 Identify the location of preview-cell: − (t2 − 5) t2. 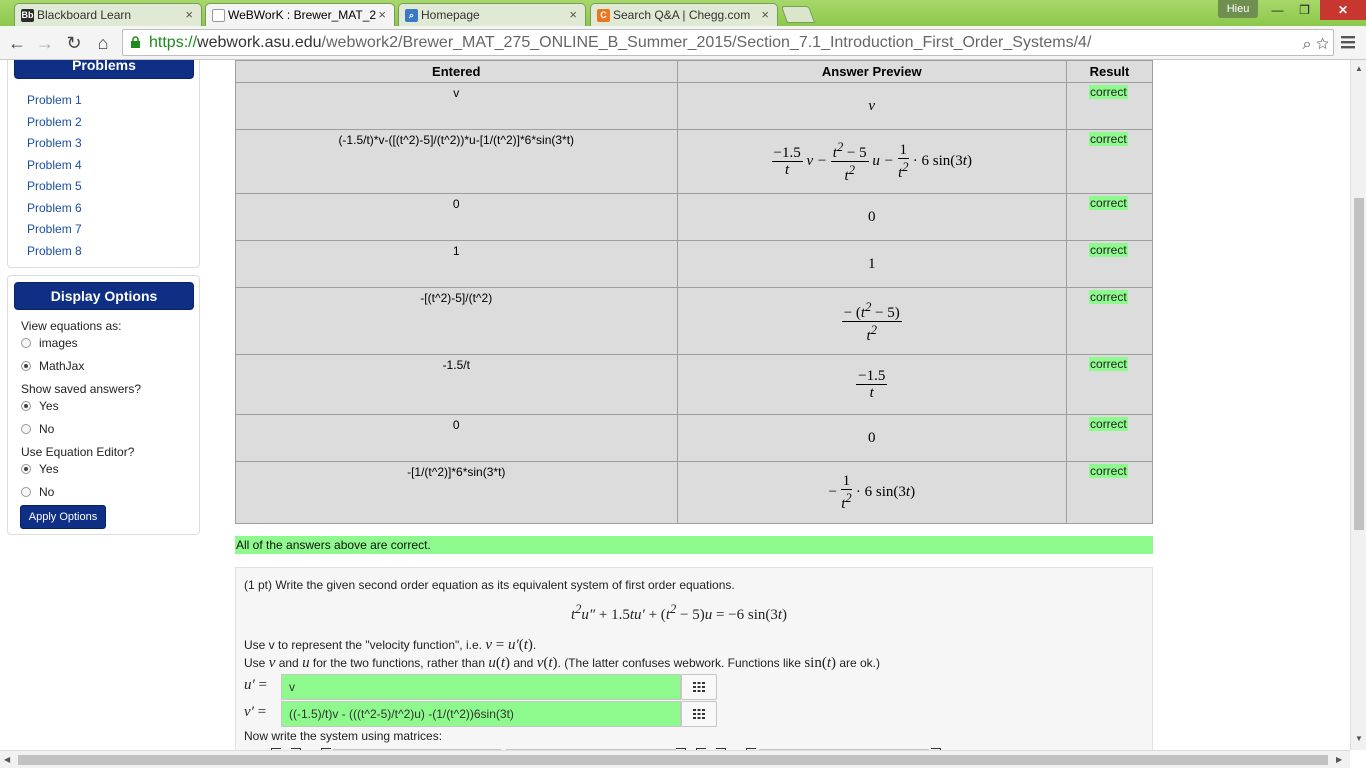
(872, 321).